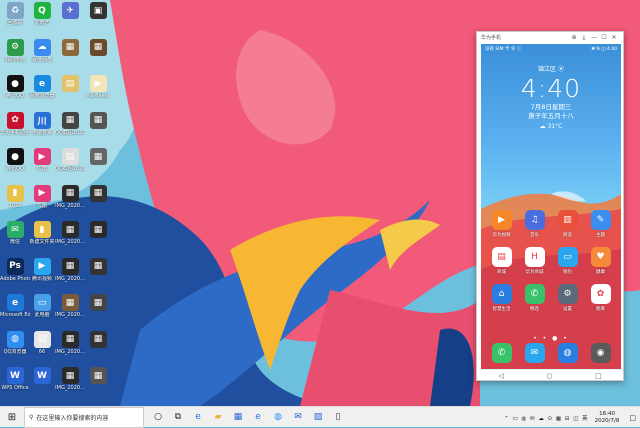 The width and height of the screenshot is (640, 428). I want to click on desktop-icon: e 百度浏览器, so click(42, 87).